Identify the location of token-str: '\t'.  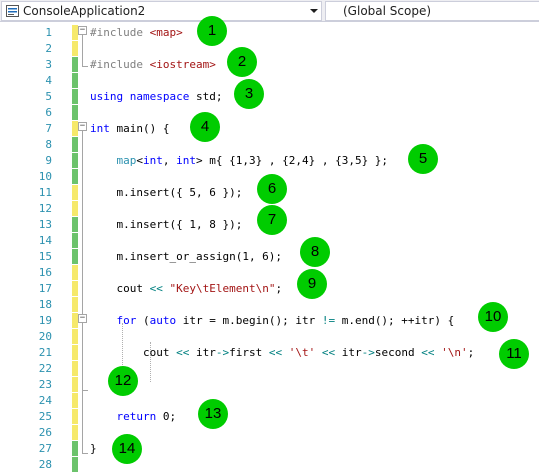
(302, 352).